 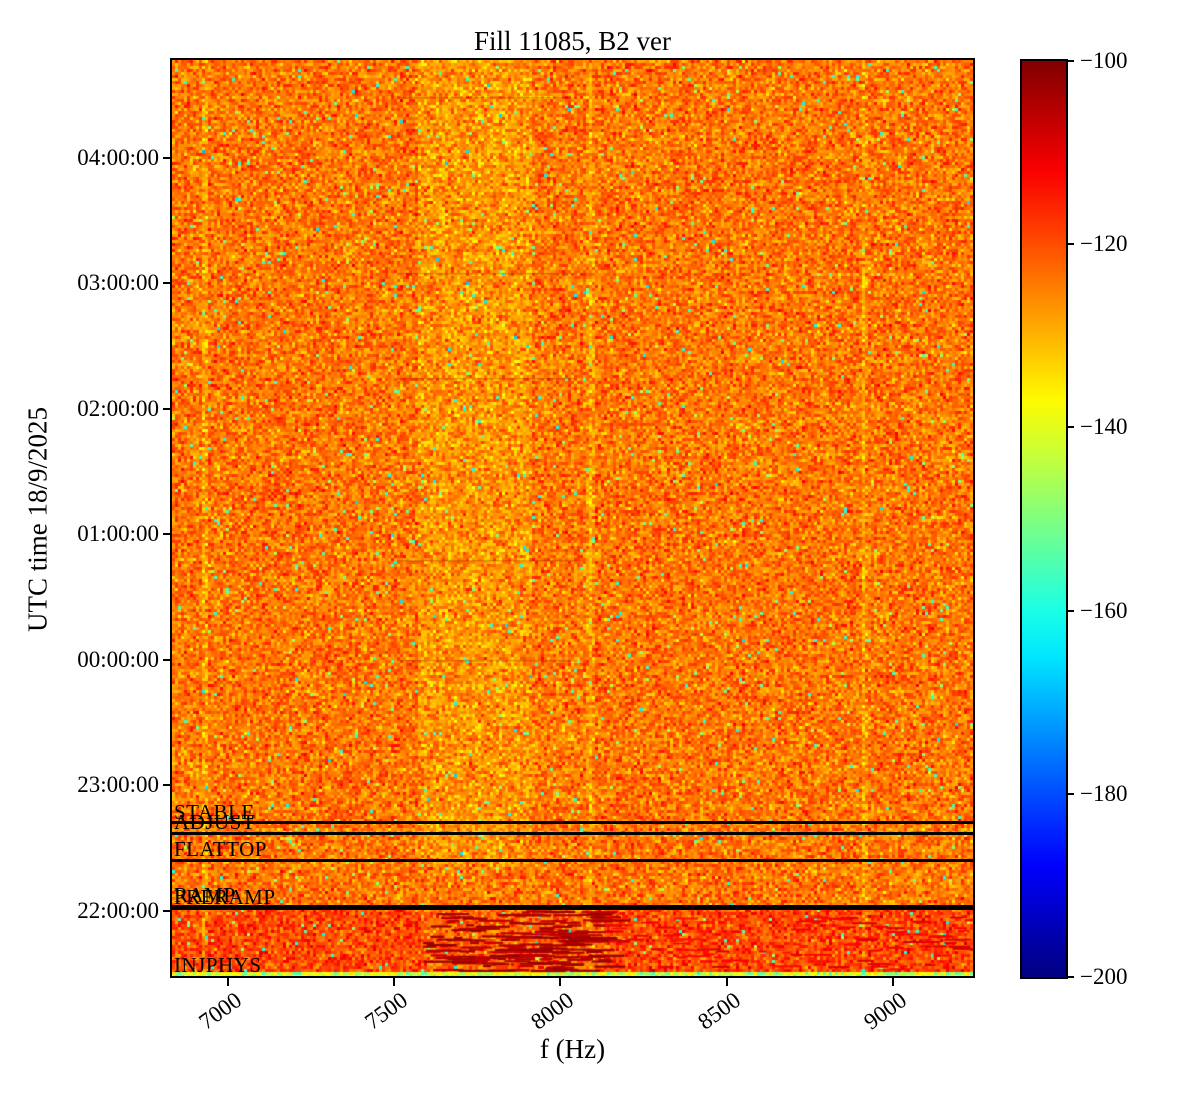 What do you see at coordinates (1104, 427) in the screenshot?
I see `colorbar-tick-label: −140` at bounding box center [1104, 427].